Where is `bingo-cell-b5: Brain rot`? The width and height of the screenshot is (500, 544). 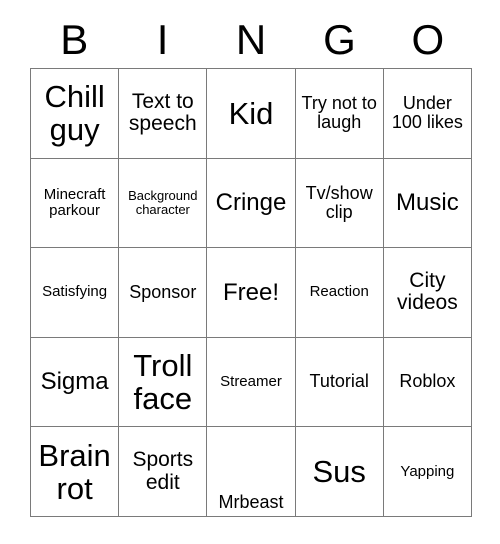 bingo-cell-b5: Brain rot is located at coordinates (75, 472).